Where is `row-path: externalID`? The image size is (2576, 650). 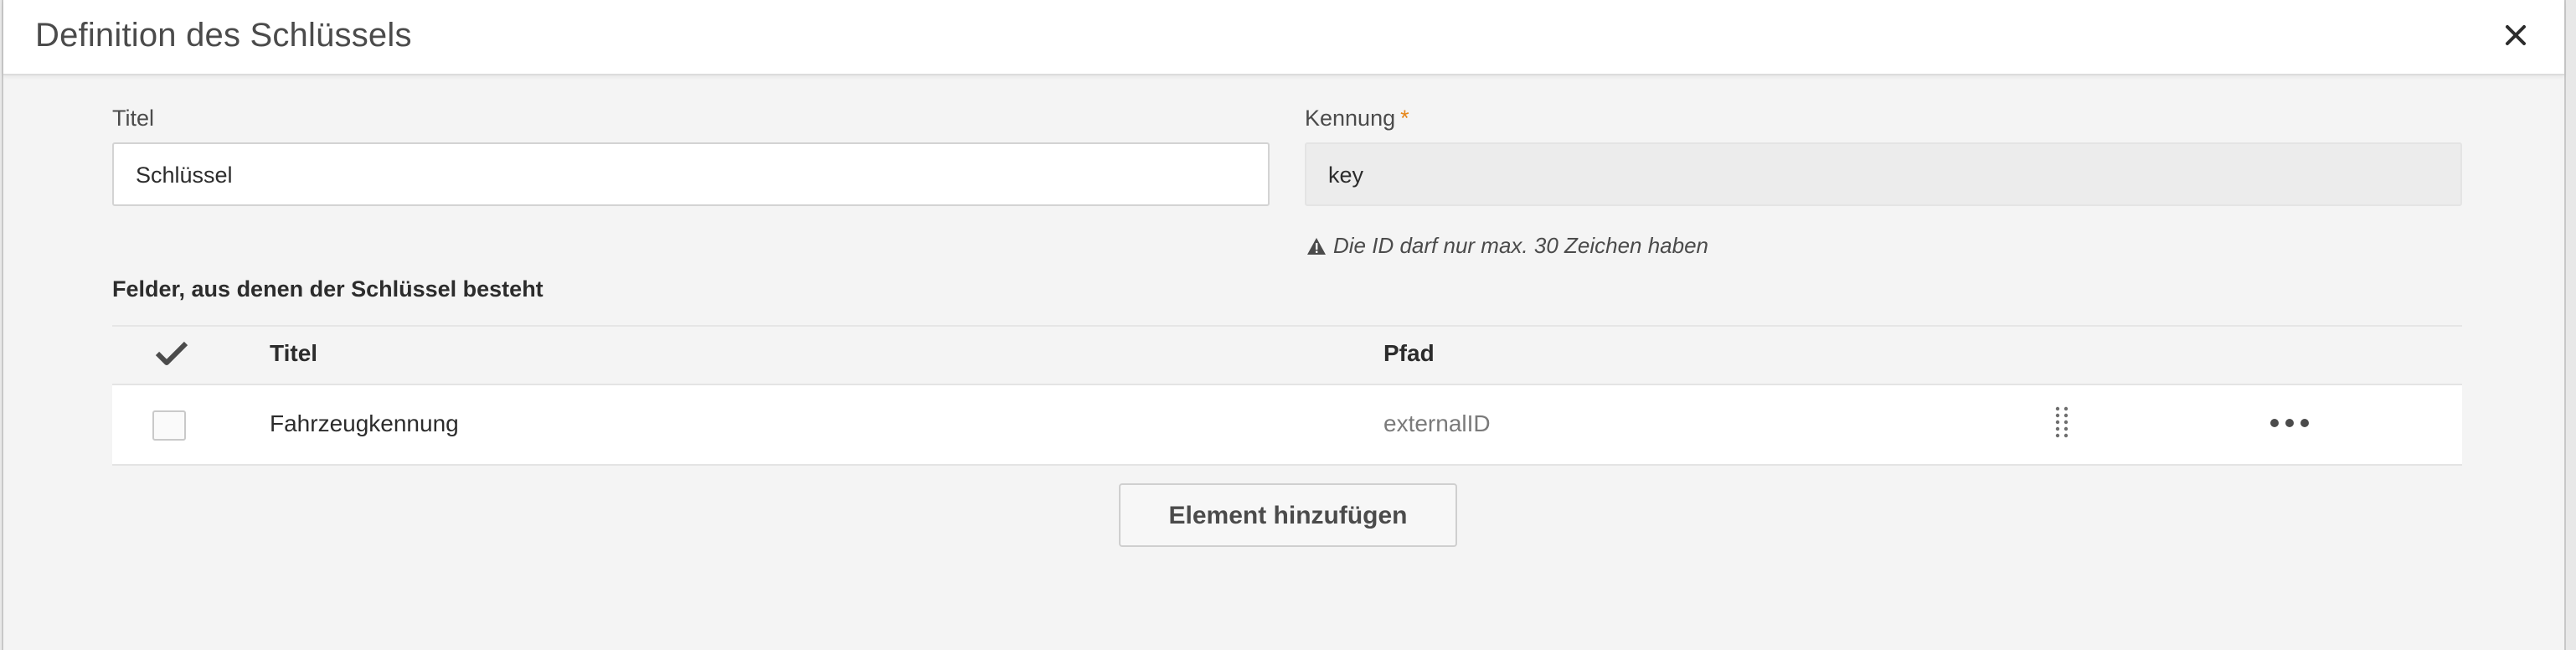
row-path: externalID is located at coordinates (1437, 423).